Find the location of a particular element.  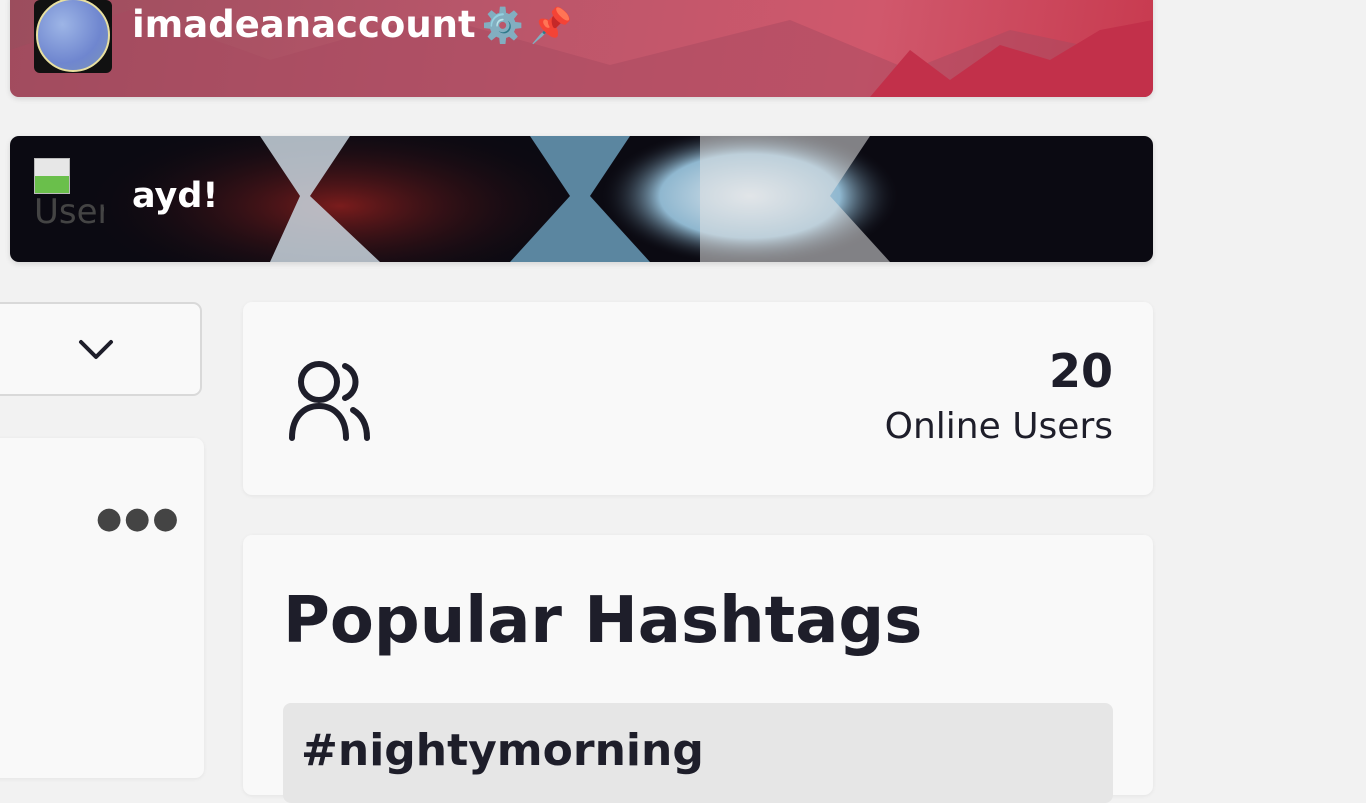

hashtag-item: #nightymorning is located at coordinates (698, 753).